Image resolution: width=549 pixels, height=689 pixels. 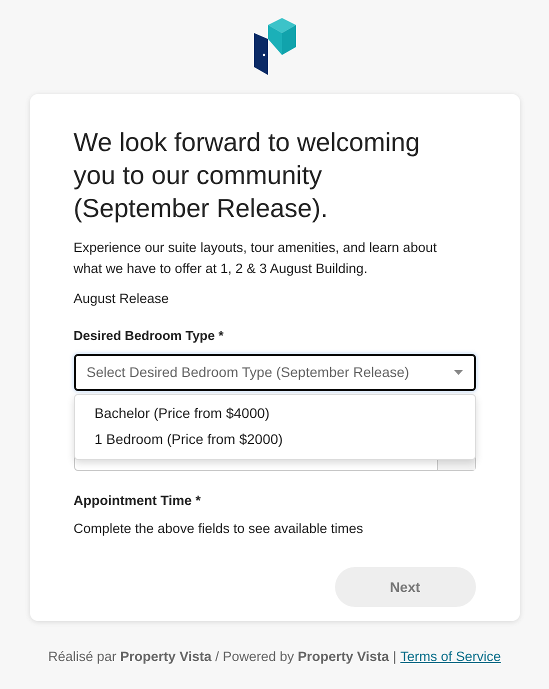 I want to click on bedroom-select: Select Desired Bedroom Type (September Release), so click(x=275, y=372).